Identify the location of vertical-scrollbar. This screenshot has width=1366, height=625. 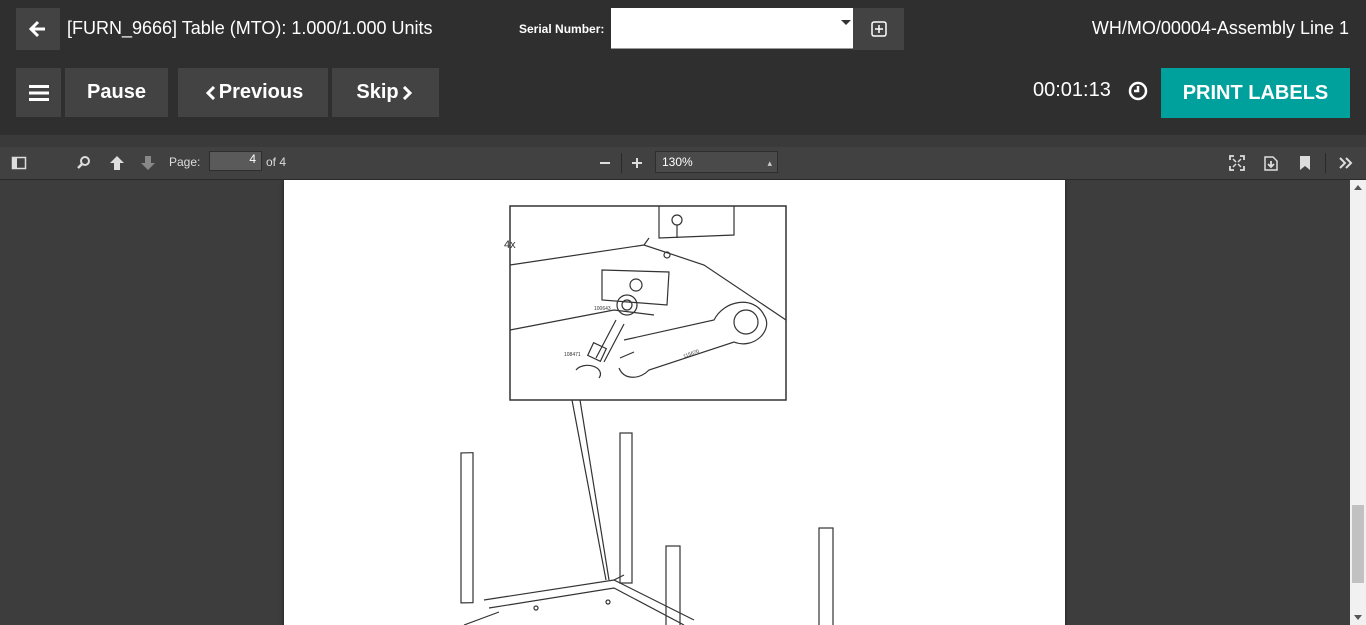
(1358, 402).